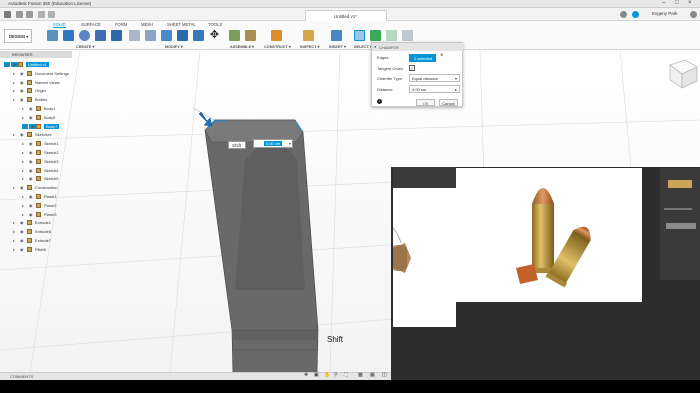 The image size is (700, 393). Describe the element at coordinates (690, 3) in the screenshot. I see `close-icon: ×` at that location.